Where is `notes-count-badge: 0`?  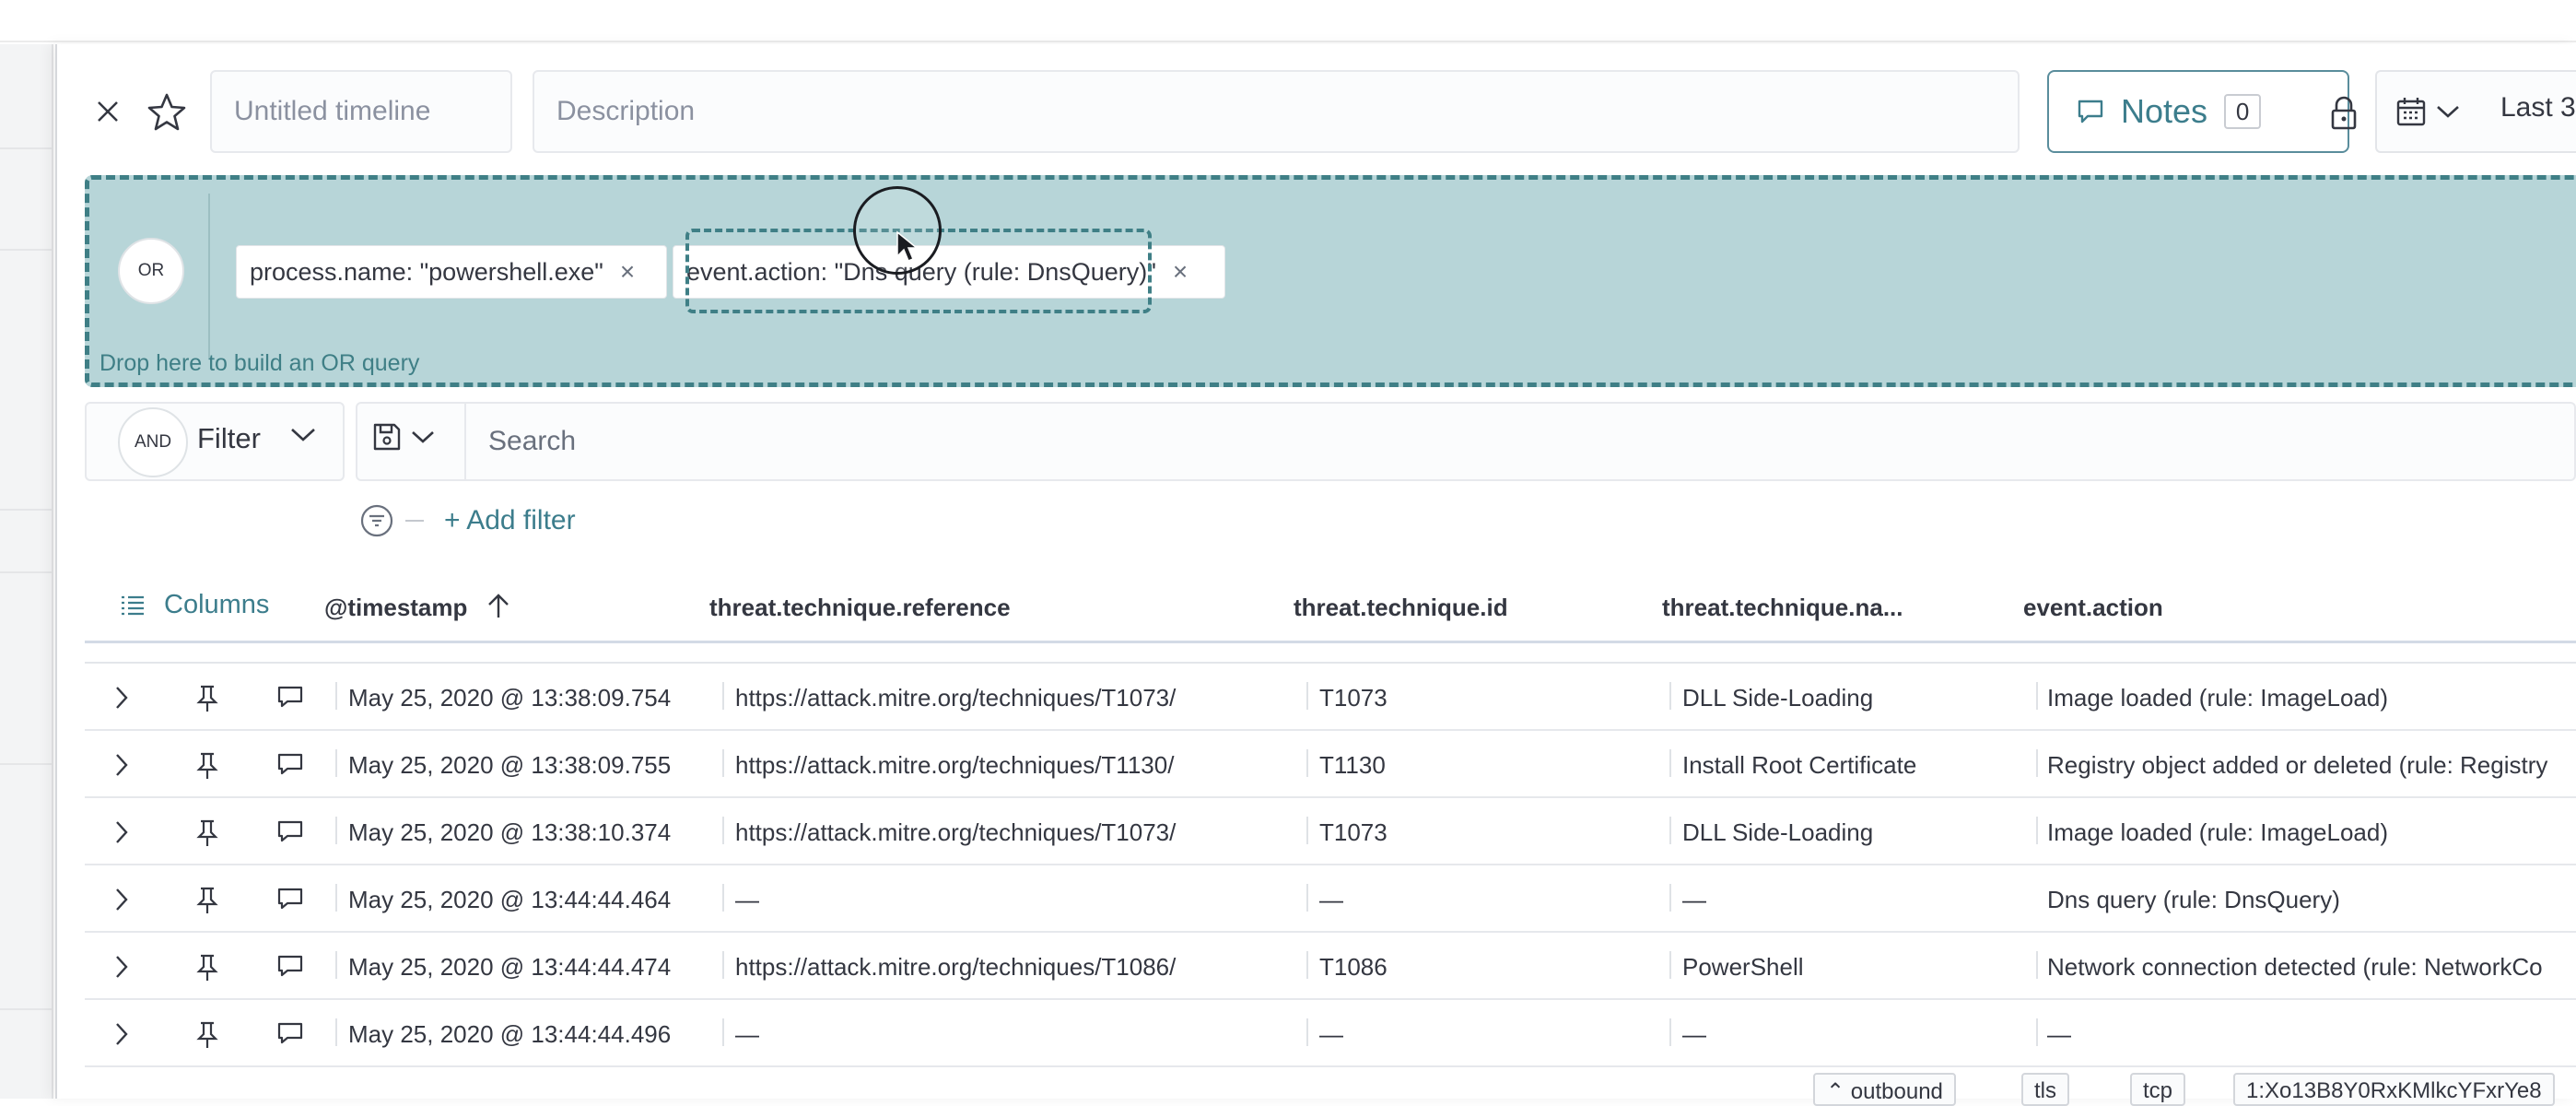 notes-count-badge: 0 is located at coordinates (2243, 111).